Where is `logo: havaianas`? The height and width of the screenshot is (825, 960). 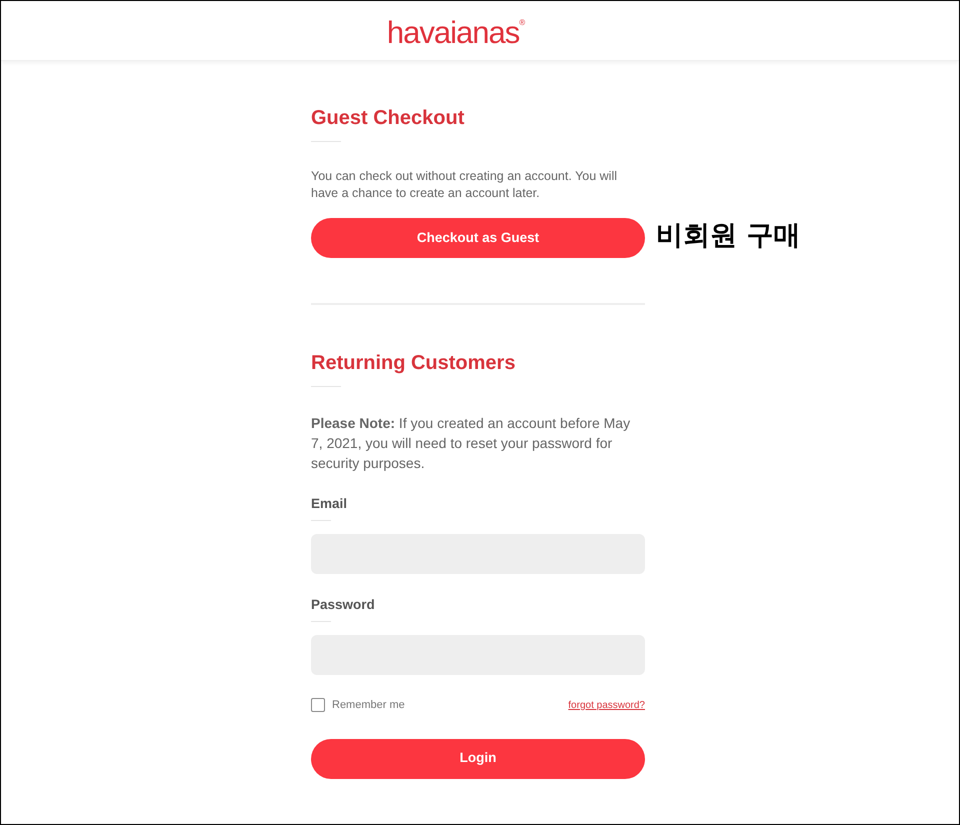
logo: havaianas is located at coordinates (453, 30).